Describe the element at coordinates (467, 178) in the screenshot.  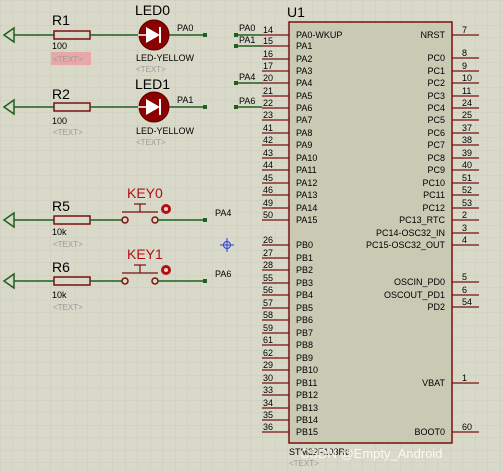
I see `pin-number: 51` at that location.